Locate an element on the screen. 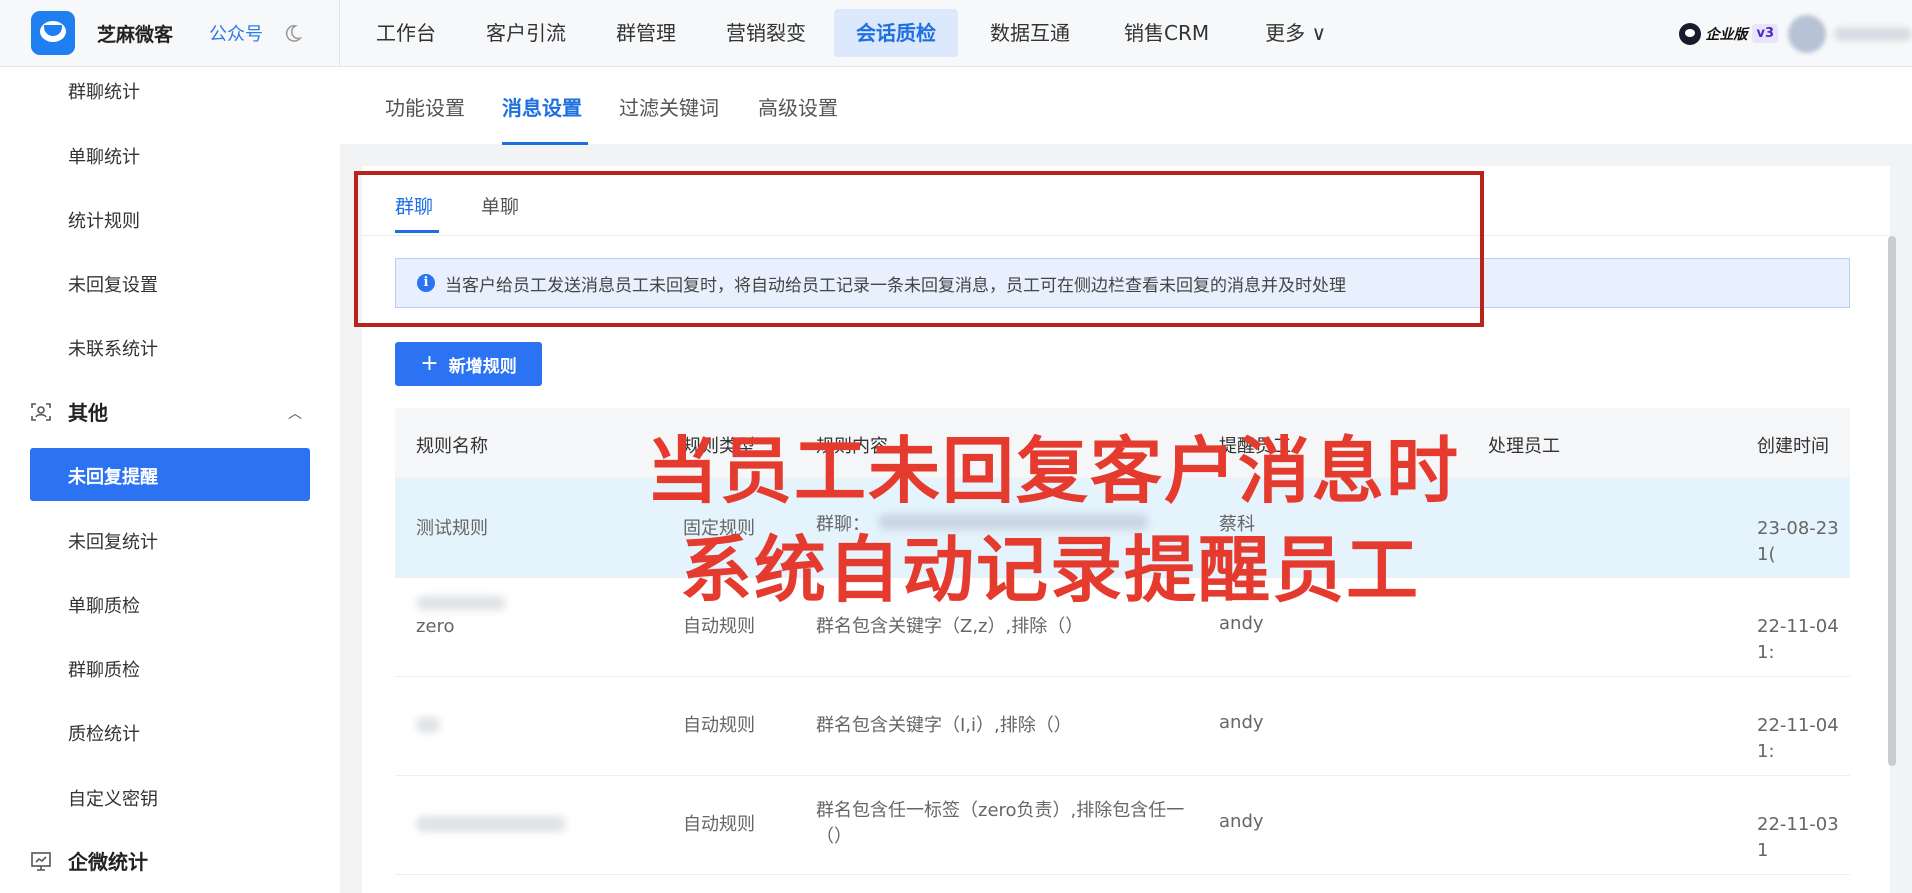 This screenshot has width=1912, height=893. brand: 芝麻微客 公众号 is located at coordinates (170, 33).